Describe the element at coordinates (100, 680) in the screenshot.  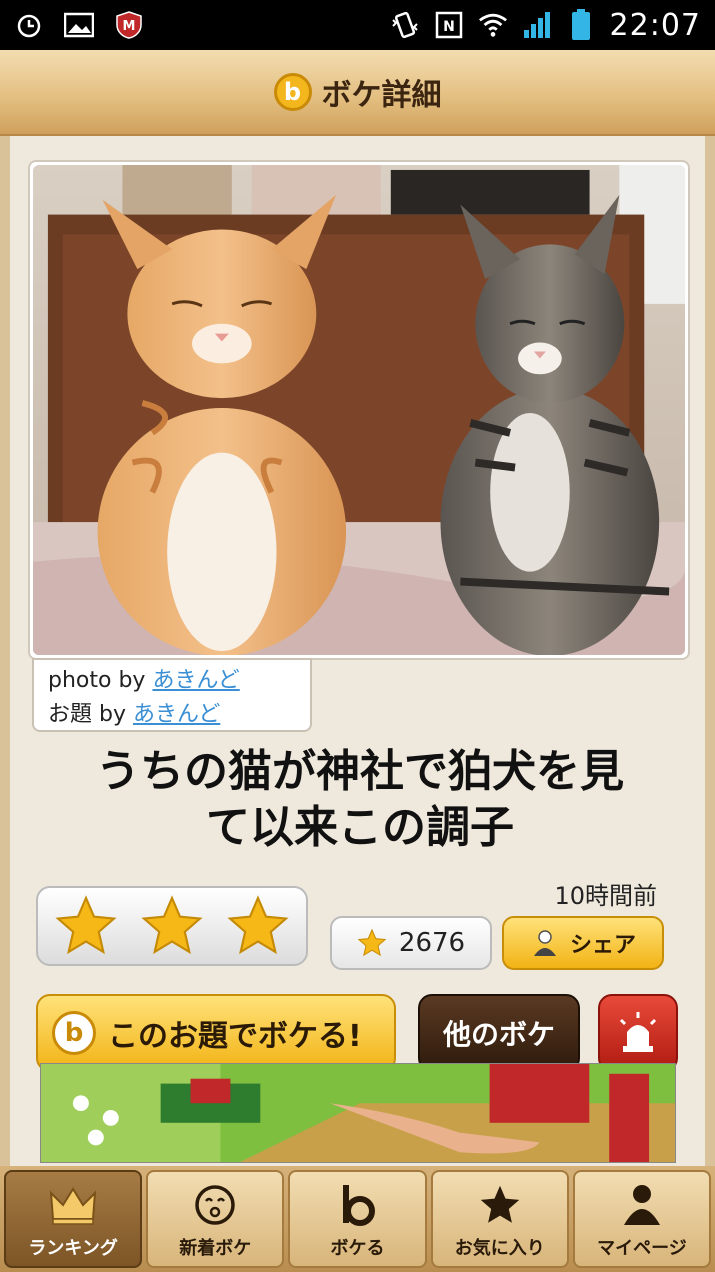
I see `photo-credit-prefix: photo by` at that location.